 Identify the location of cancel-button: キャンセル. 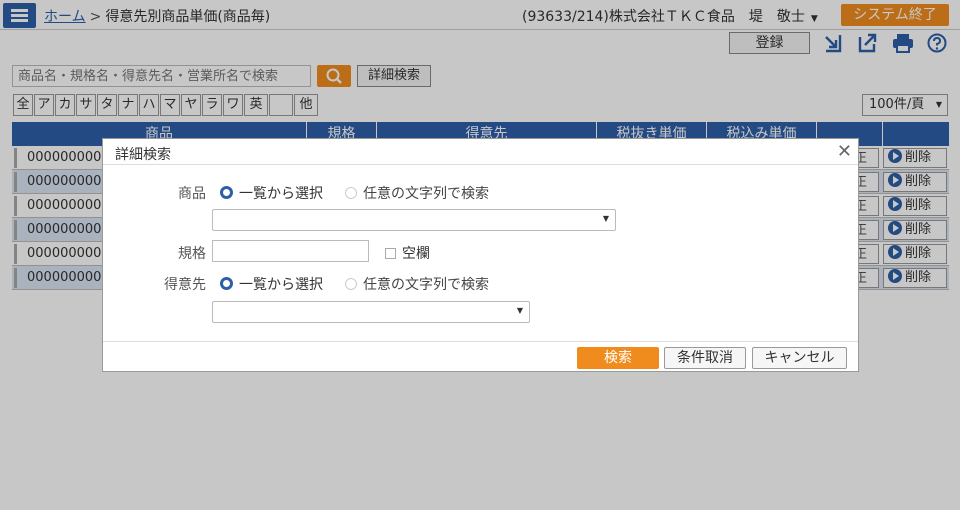
(799, 358).